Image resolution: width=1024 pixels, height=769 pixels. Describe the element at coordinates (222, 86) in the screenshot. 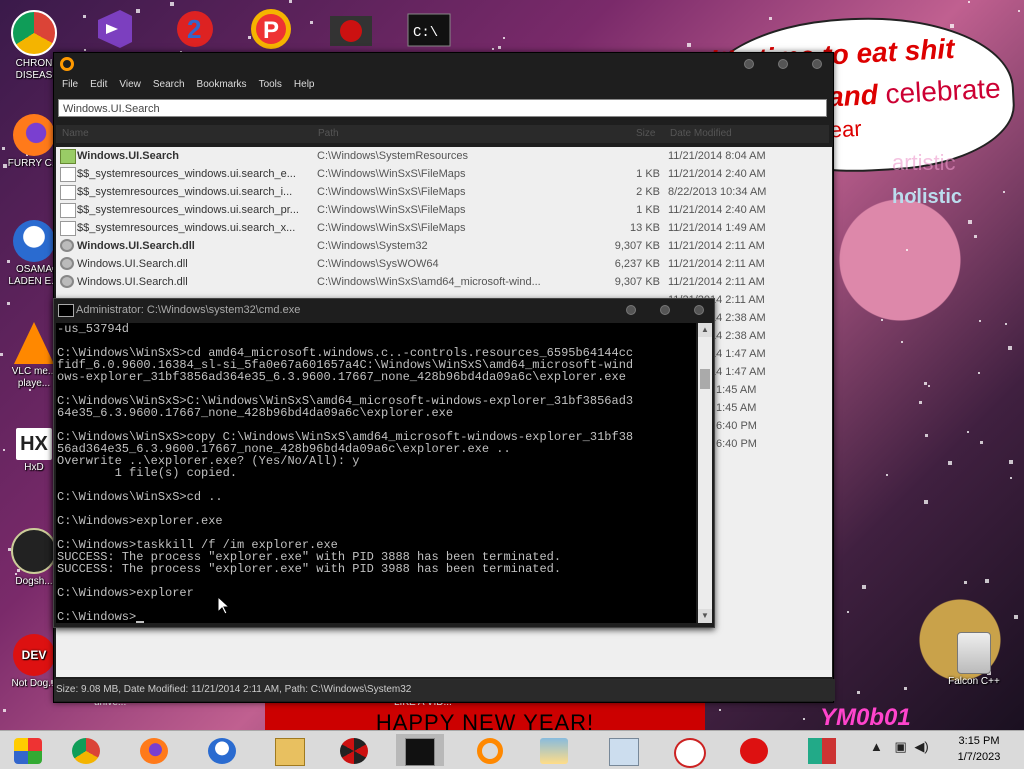

I see `menu-bookmarks: Bookmarks` at that location.